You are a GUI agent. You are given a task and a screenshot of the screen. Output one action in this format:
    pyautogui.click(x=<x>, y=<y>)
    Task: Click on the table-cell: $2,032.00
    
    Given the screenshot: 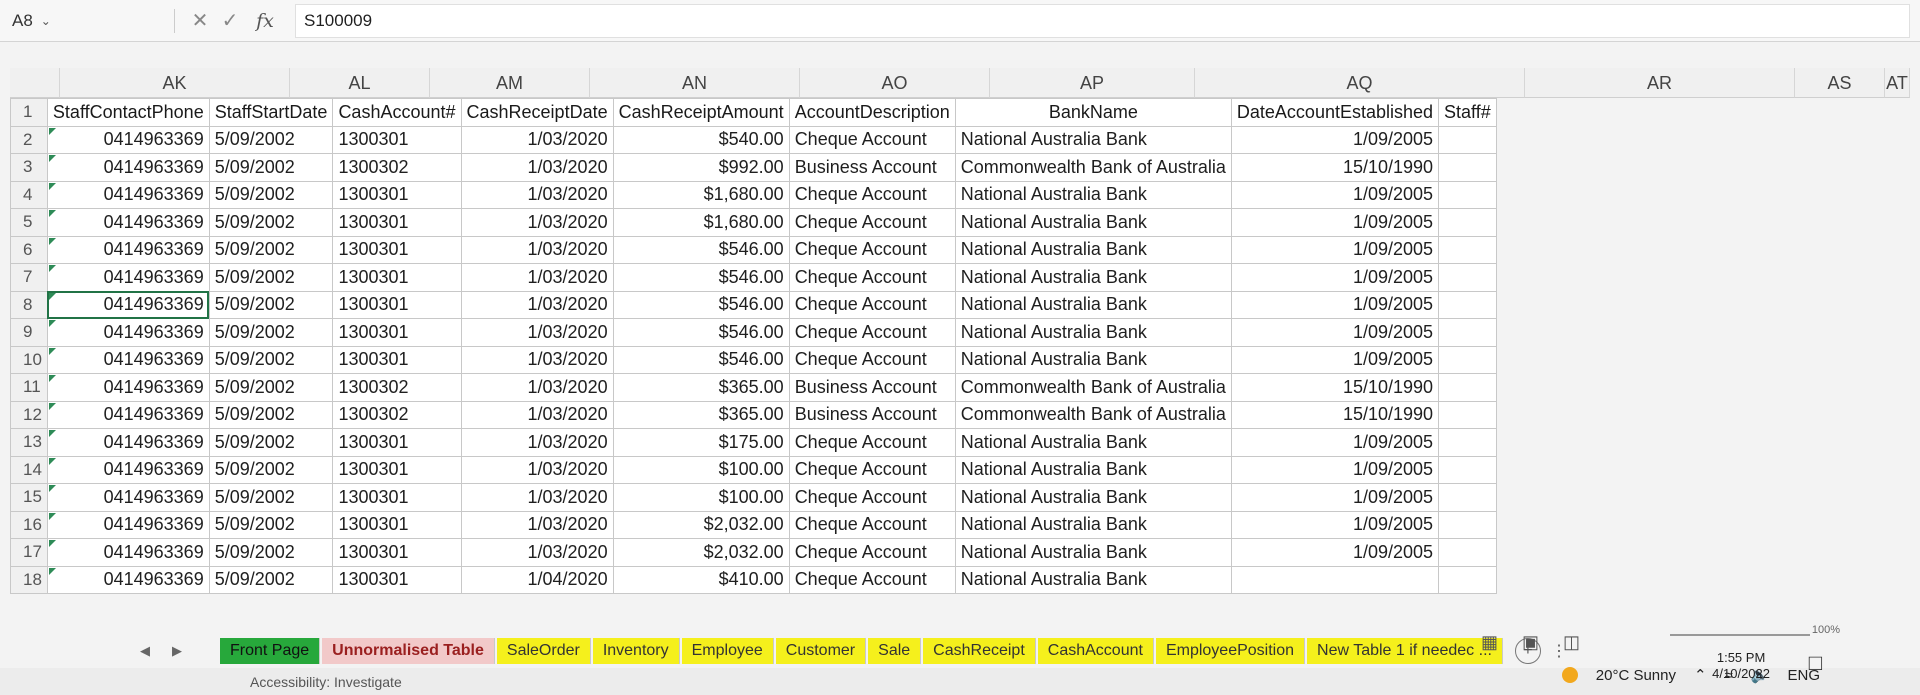 What is the action you would take?
    pyautogui.click(x=701, y=552)
    